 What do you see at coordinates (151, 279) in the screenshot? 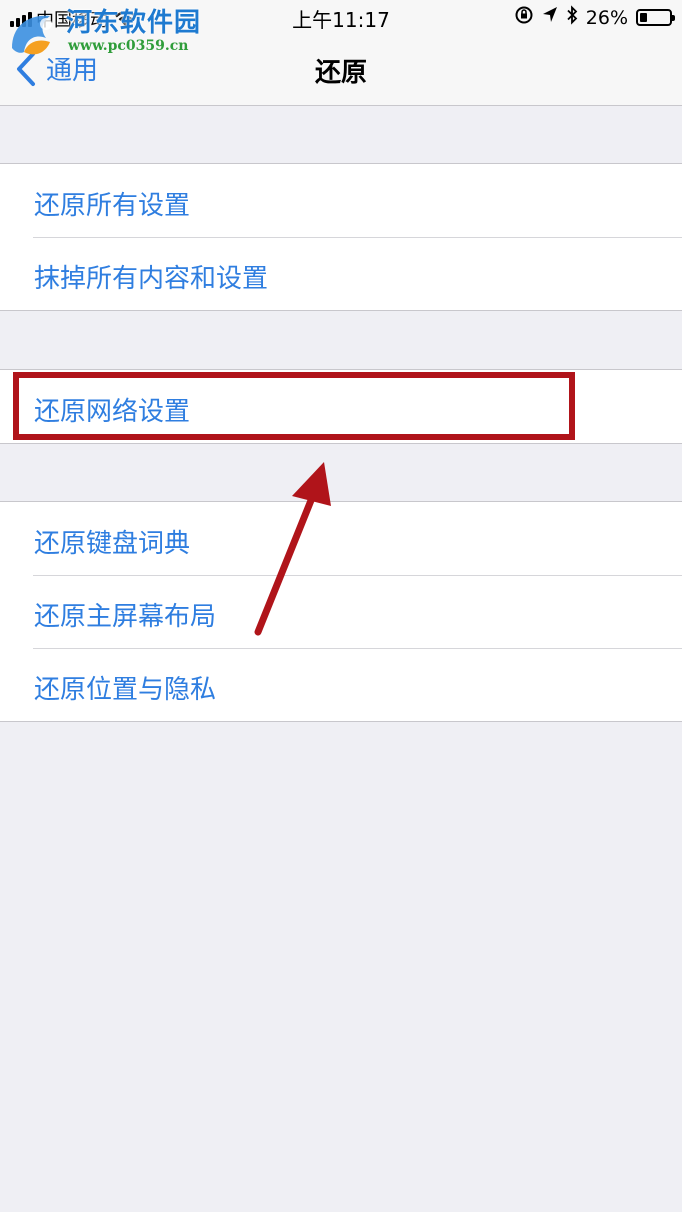
I see `cell-label: 抹掉所有内容和设置` at bounding box center [151, 279].